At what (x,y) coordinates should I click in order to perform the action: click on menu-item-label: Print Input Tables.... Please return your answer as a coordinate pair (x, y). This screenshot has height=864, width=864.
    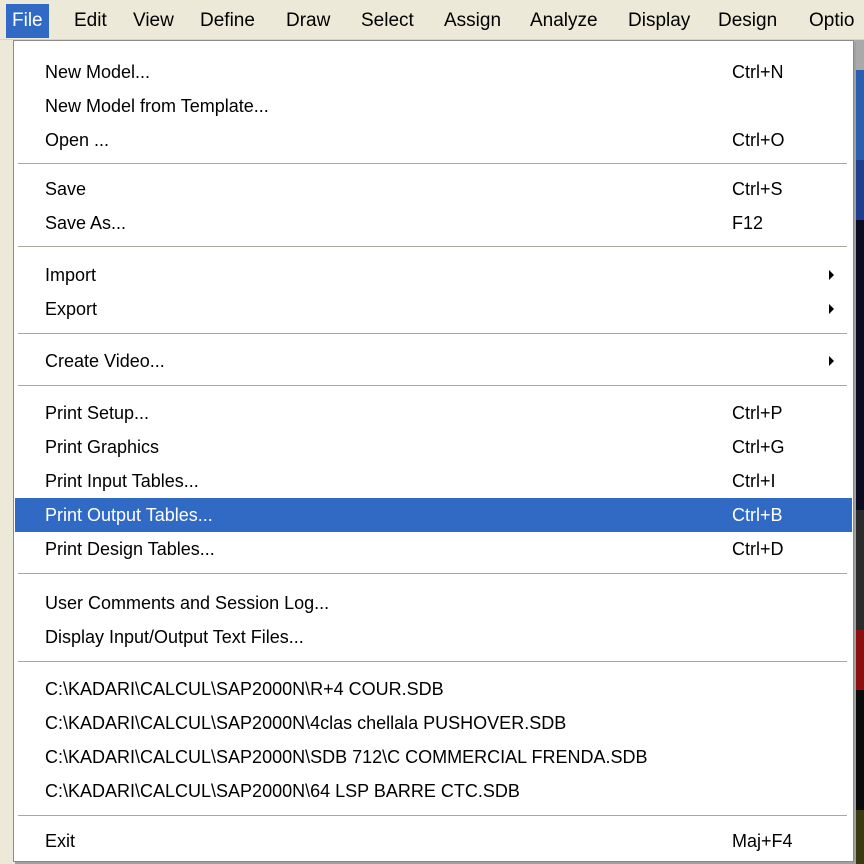
    Looking at the image, I should click on (122, 481).